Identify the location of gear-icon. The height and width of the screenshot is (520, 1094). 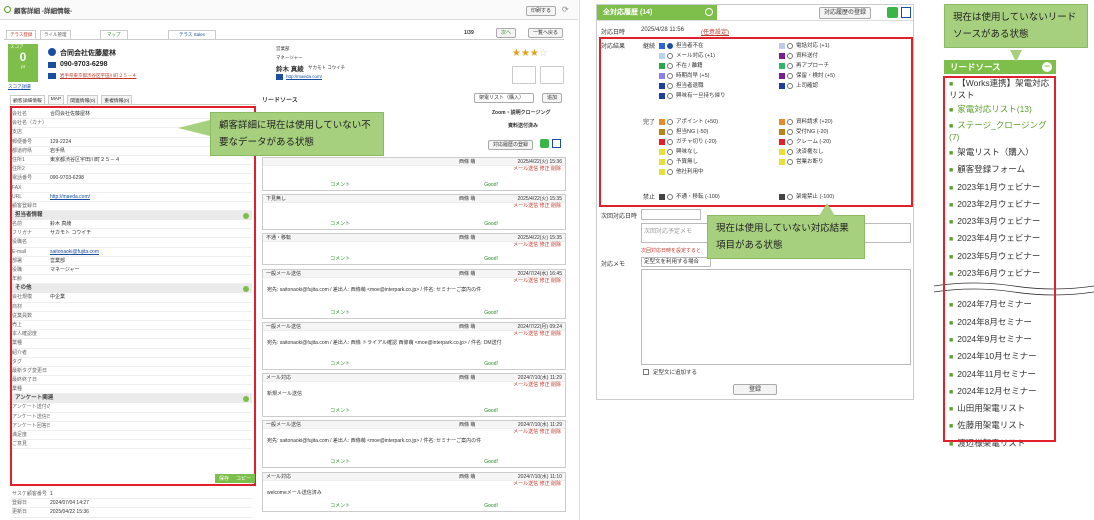
(709, 12).